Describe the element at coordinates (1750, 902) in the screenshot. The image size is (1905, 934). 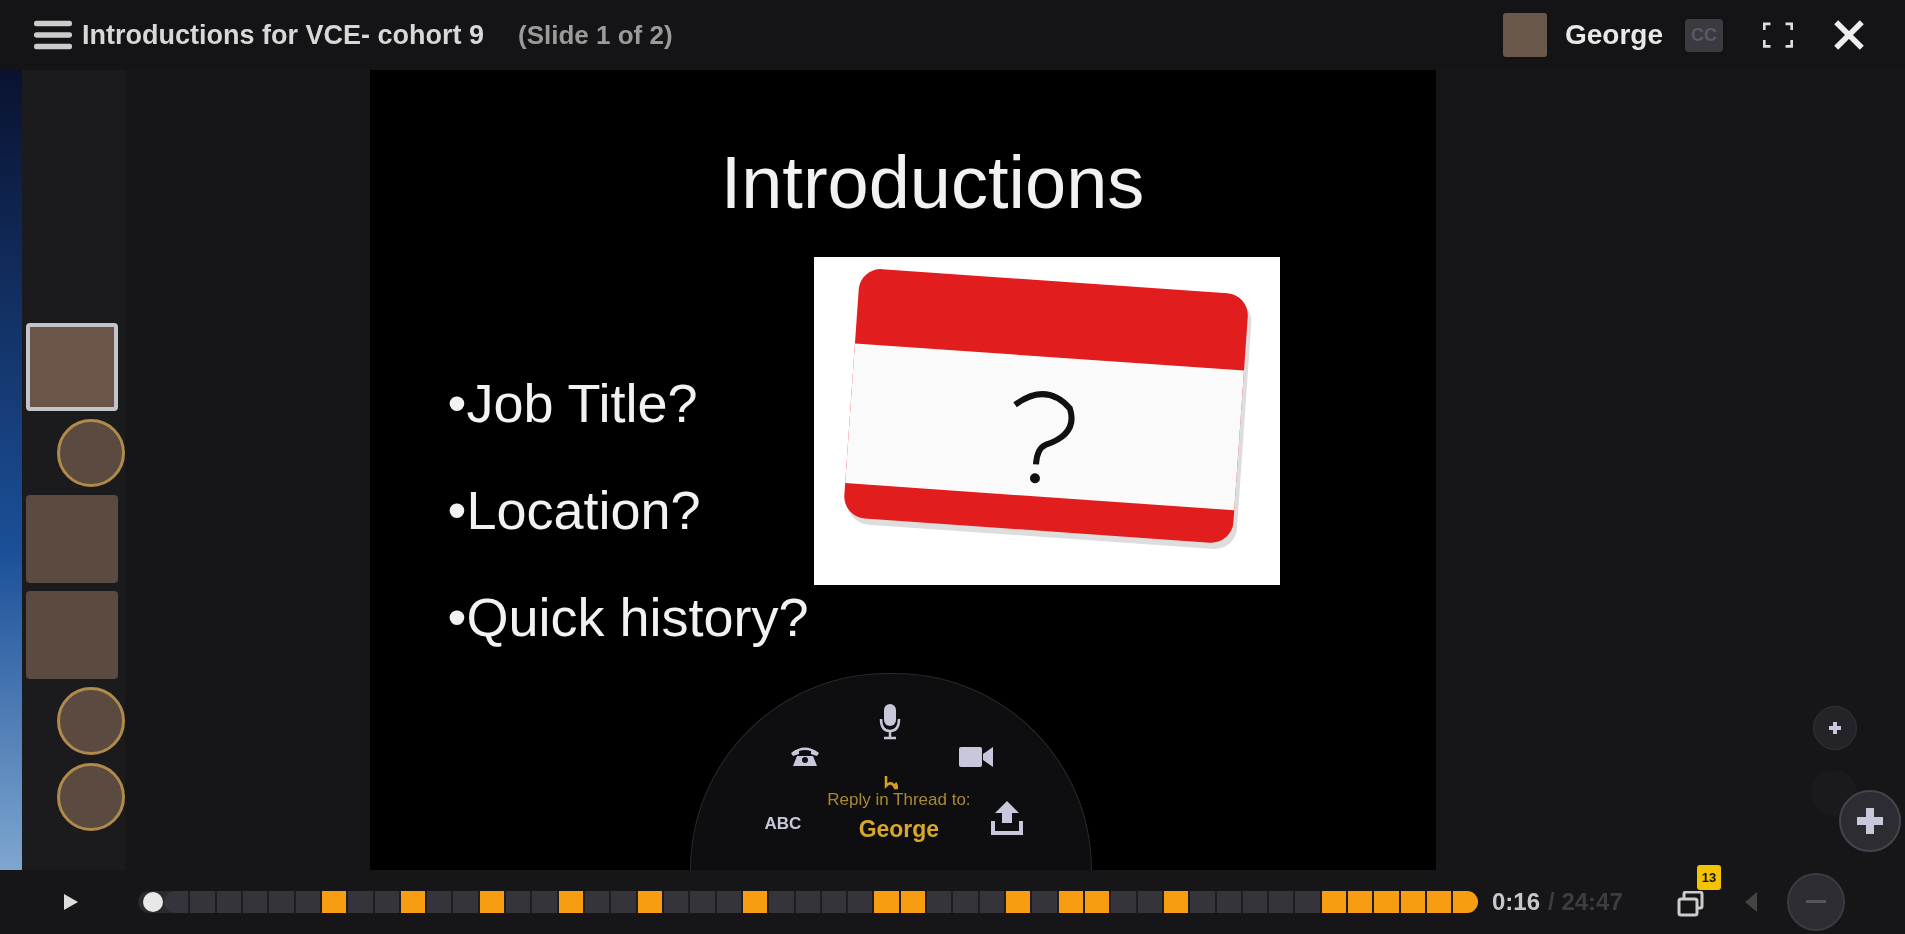
I see `left-arrow-icon` at that location.